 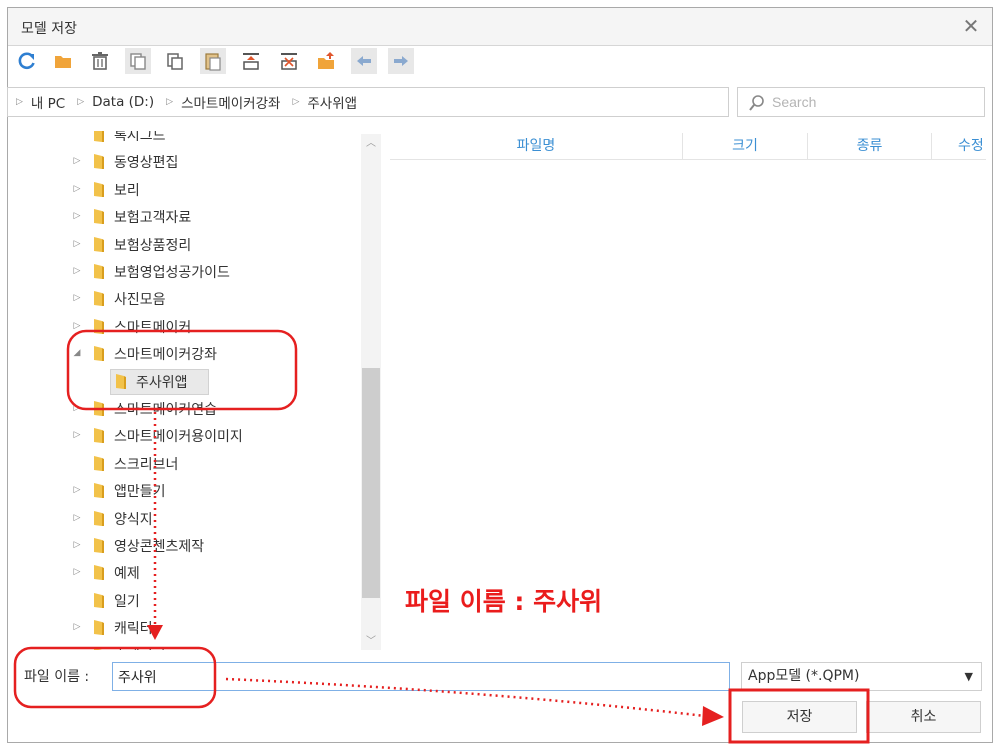 What do you see at coordinates (184, 161) in the screenshot?
I see `tree-item: ▷ 동영상편집` at bounding box center [184, 161].